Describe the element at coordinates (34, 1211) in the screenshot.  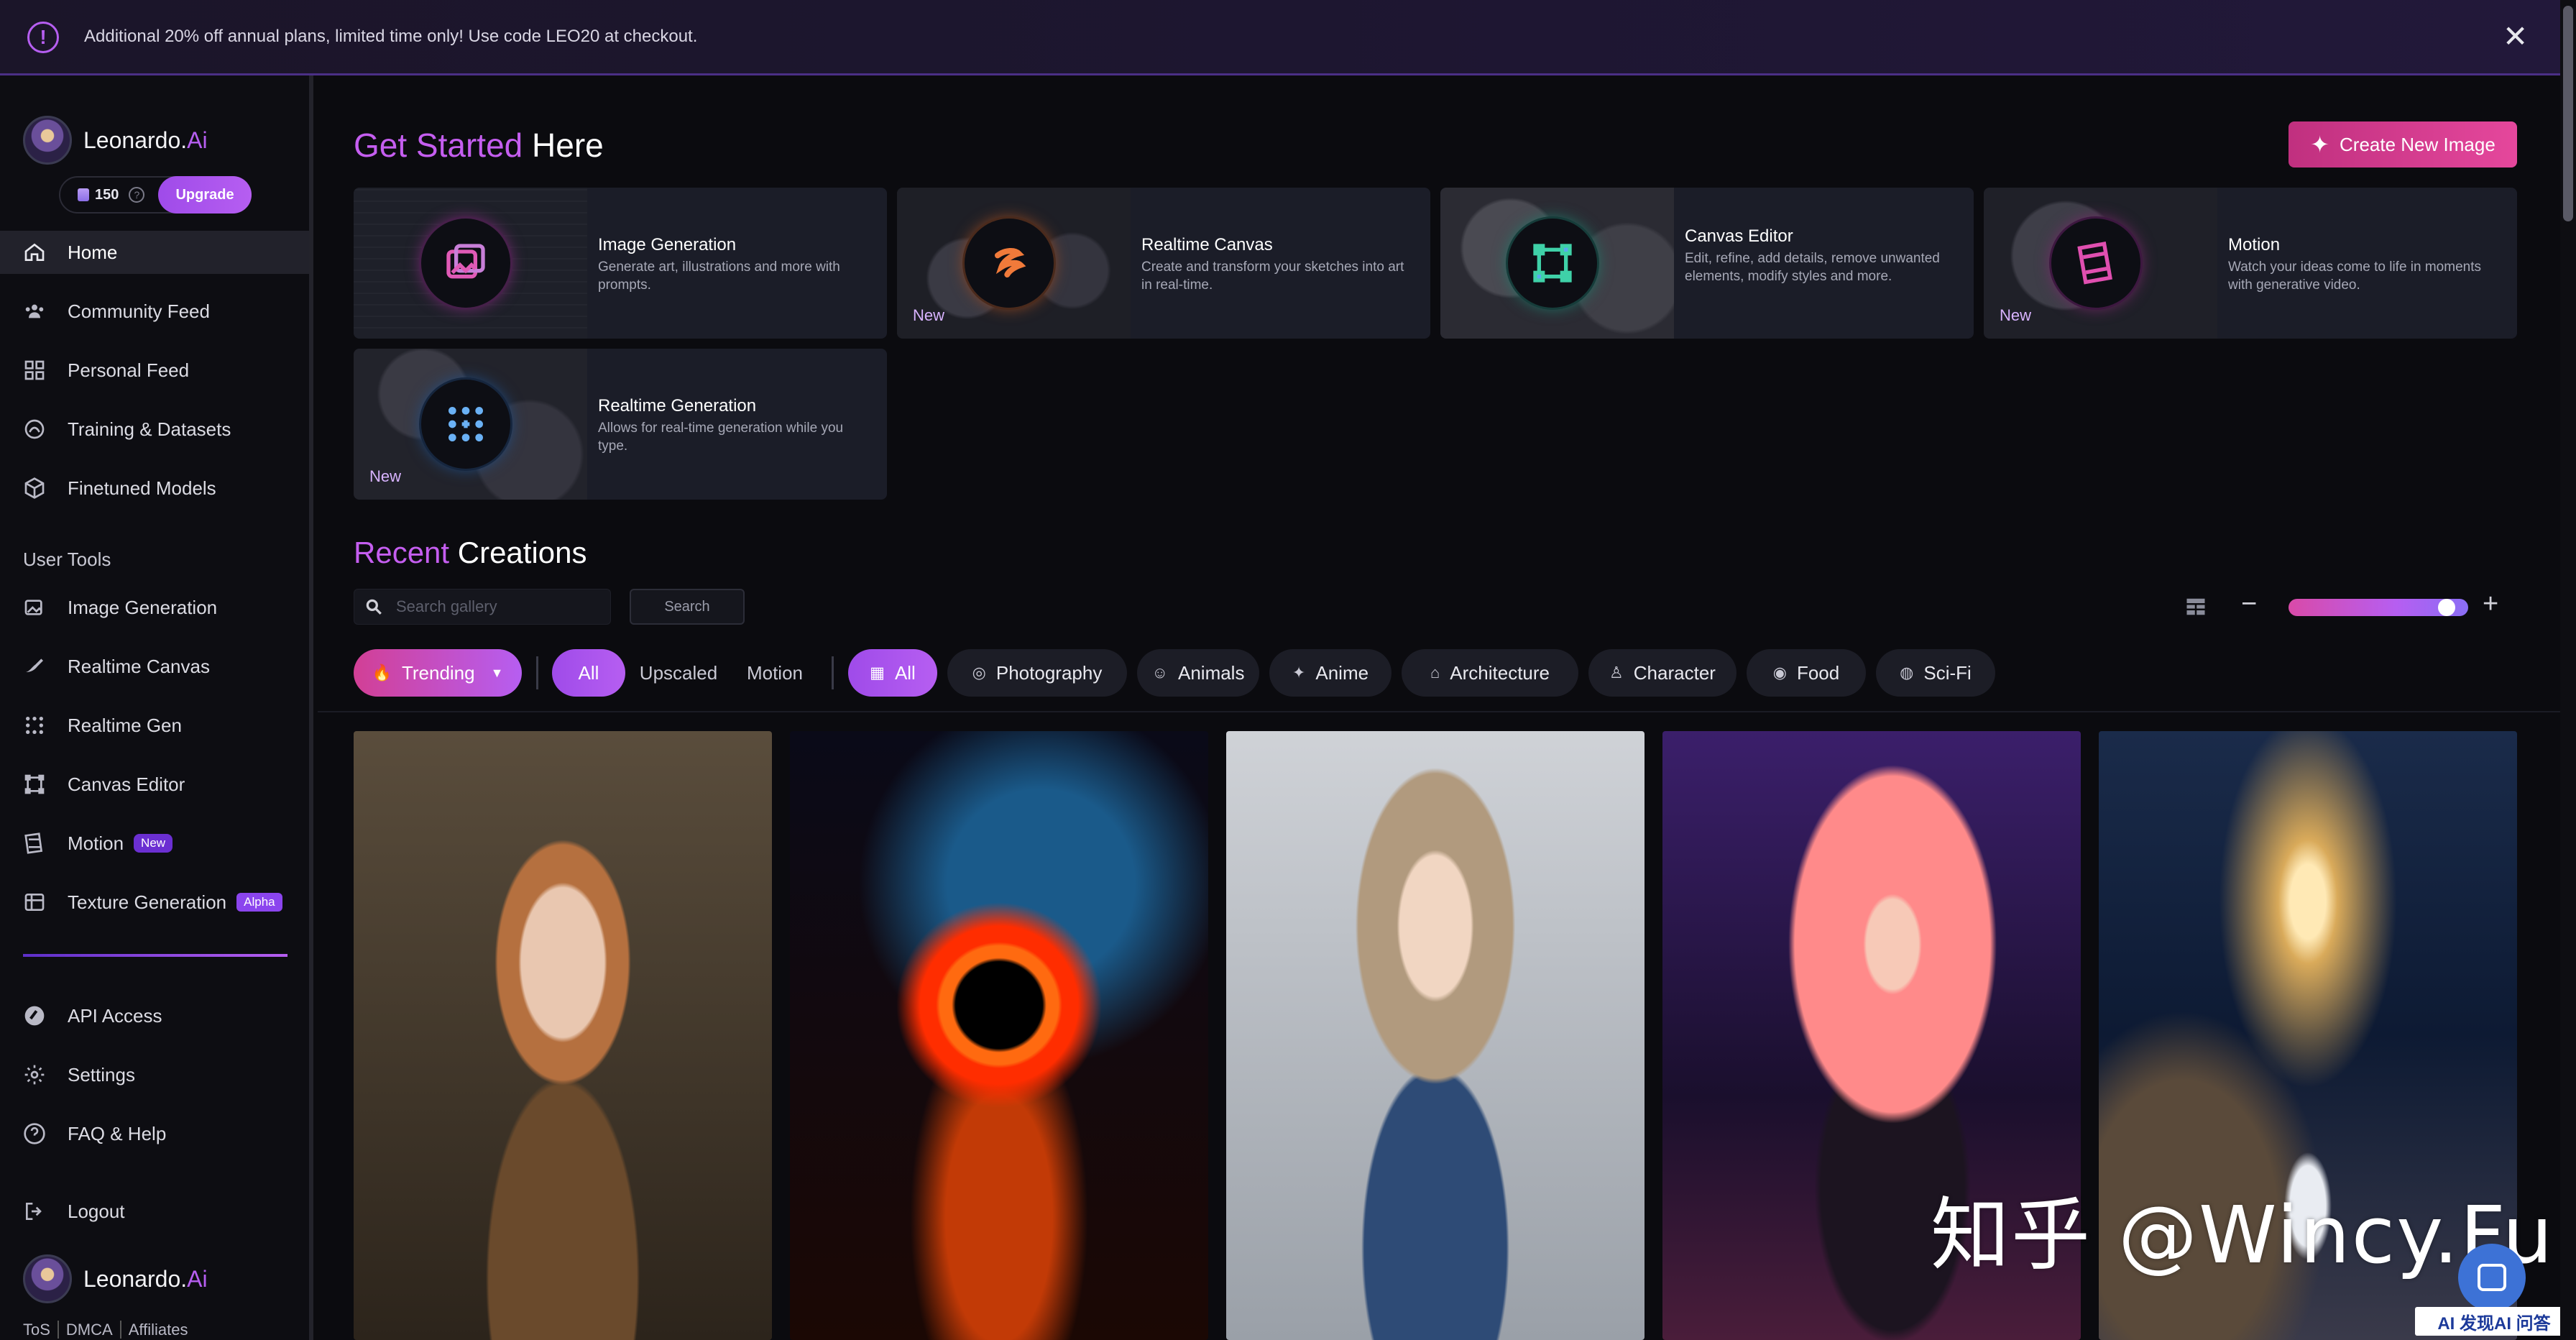
I see `logout-icon` at that location.